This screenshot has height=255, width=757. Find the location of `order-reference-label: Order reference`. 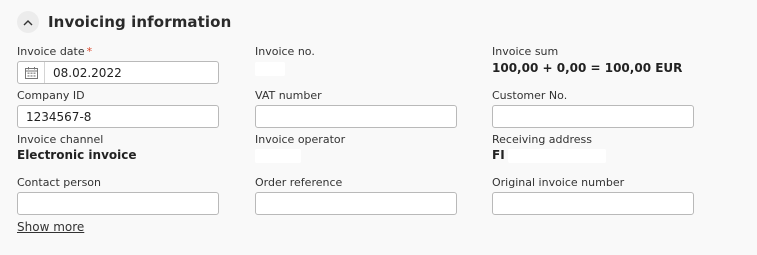

order-reference-label: Order reference is located at coordinates (299, 182).